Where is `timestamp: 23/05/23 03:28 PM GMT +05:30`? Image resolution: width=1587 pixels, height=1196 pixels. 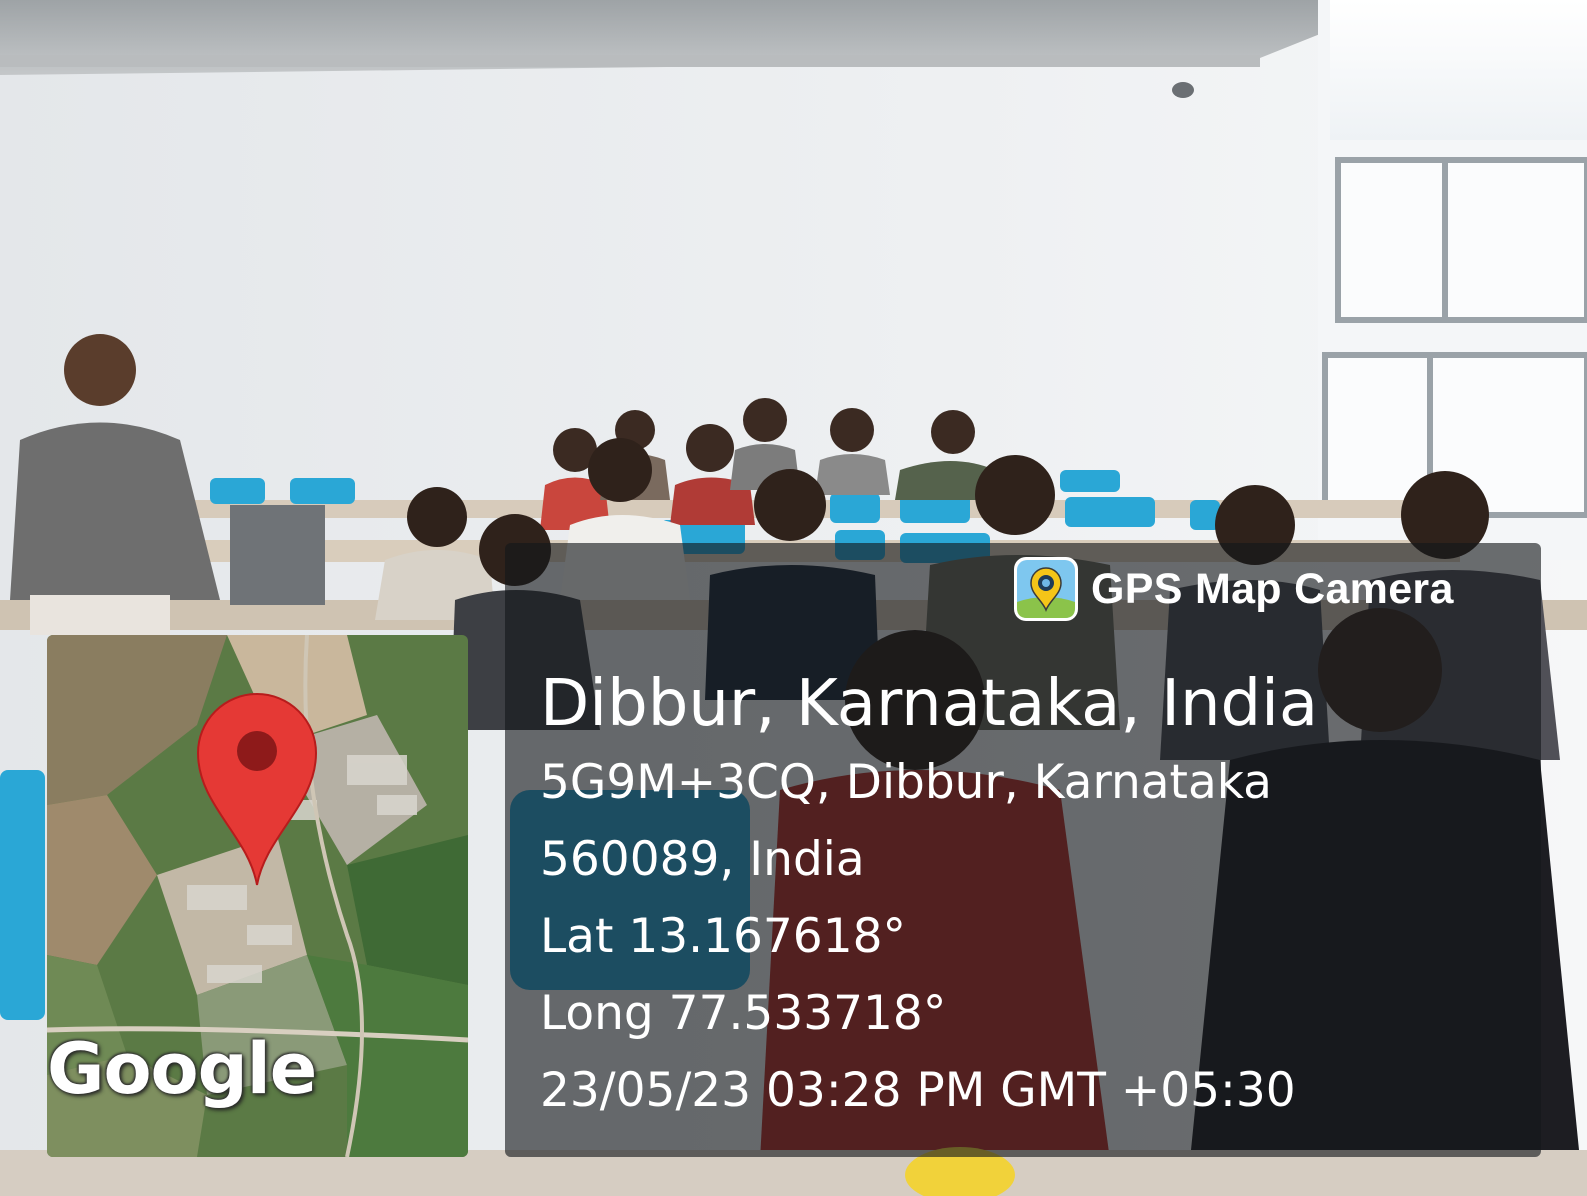
timestamp: 23/05/23 03:28 PM GMT +05:30 is located at coordinates (918, 1090).